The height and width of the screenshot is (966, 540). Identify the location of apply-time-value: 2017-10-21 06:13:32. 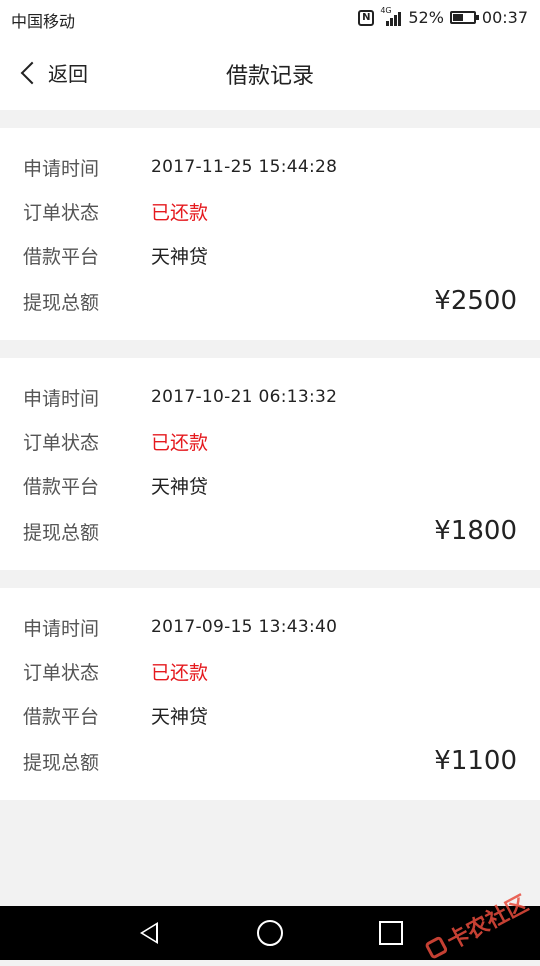
(244, 397).